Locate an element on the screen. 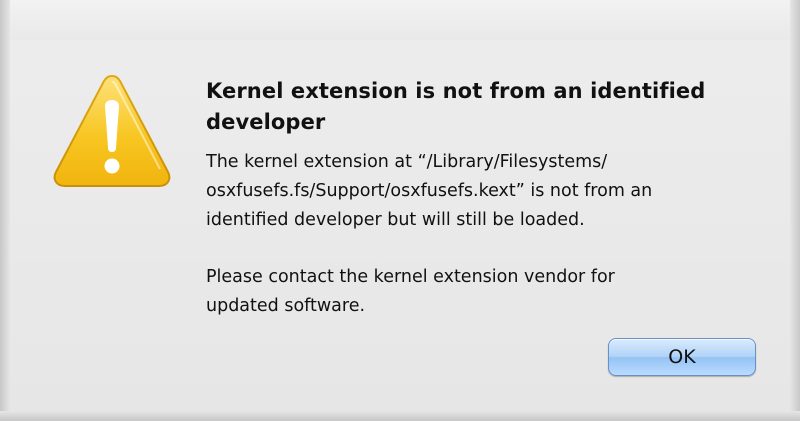 Image resolution: width=800 pixels, height=421 pixels. dialog-right-edge is located at coordinates (795, 210).